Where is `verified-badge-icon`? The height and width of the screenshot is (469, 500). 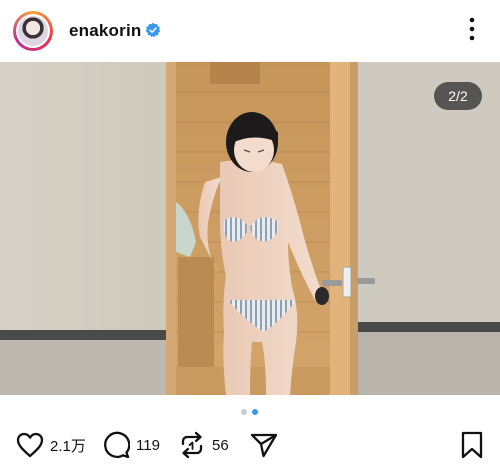
verified-badge-icon is located at coordinates (153, 30).